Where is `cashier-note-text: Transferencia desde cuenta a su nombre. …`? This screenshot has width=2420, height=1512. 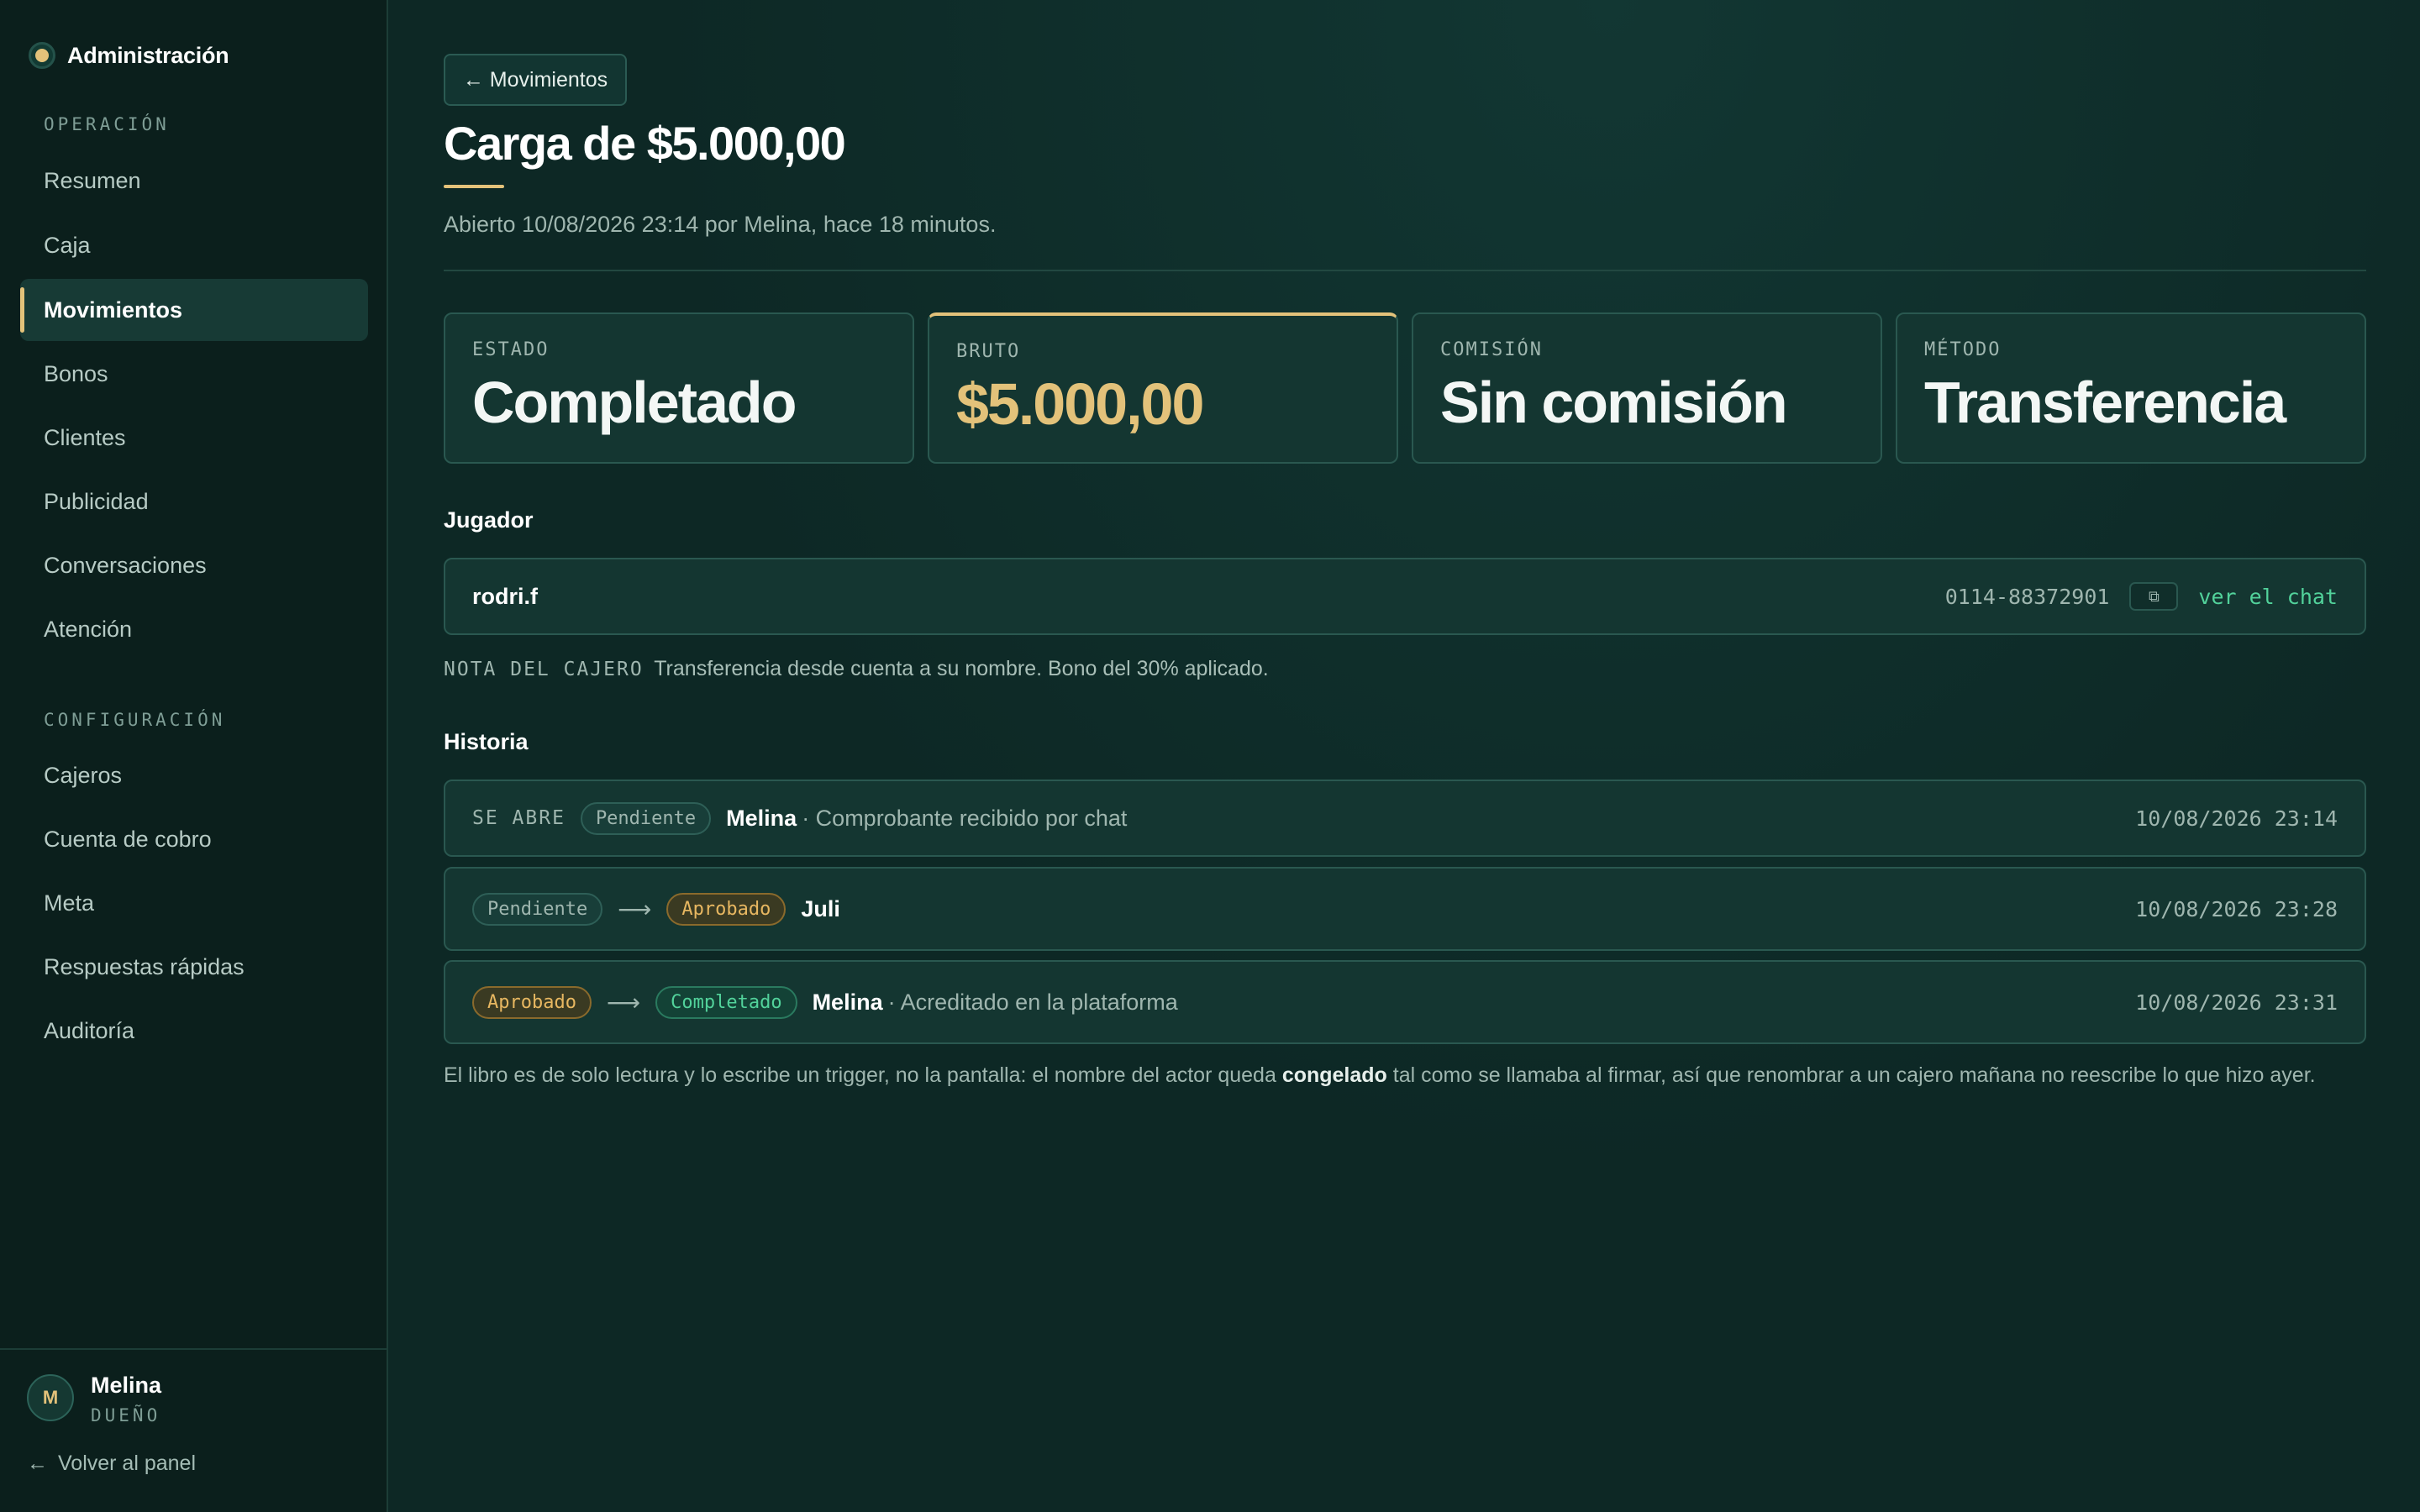
cashier-note-text: Transferencia desde cuenta a su nombre. … is located at coordinates (961, 668).